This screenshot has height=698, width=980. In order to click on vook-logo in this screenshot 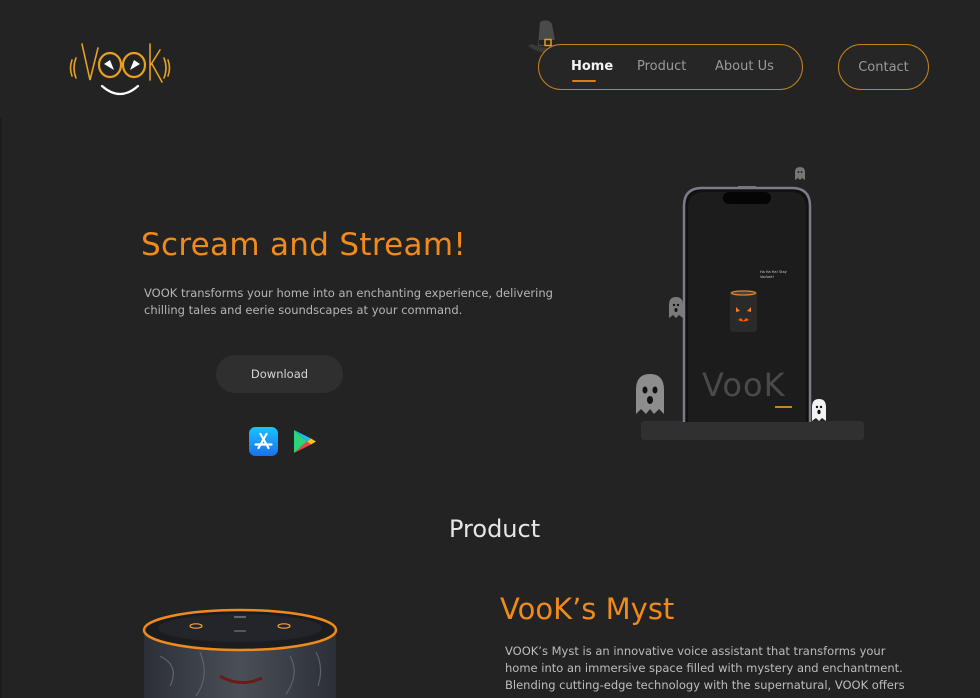, I will do `click(120, 69)`.